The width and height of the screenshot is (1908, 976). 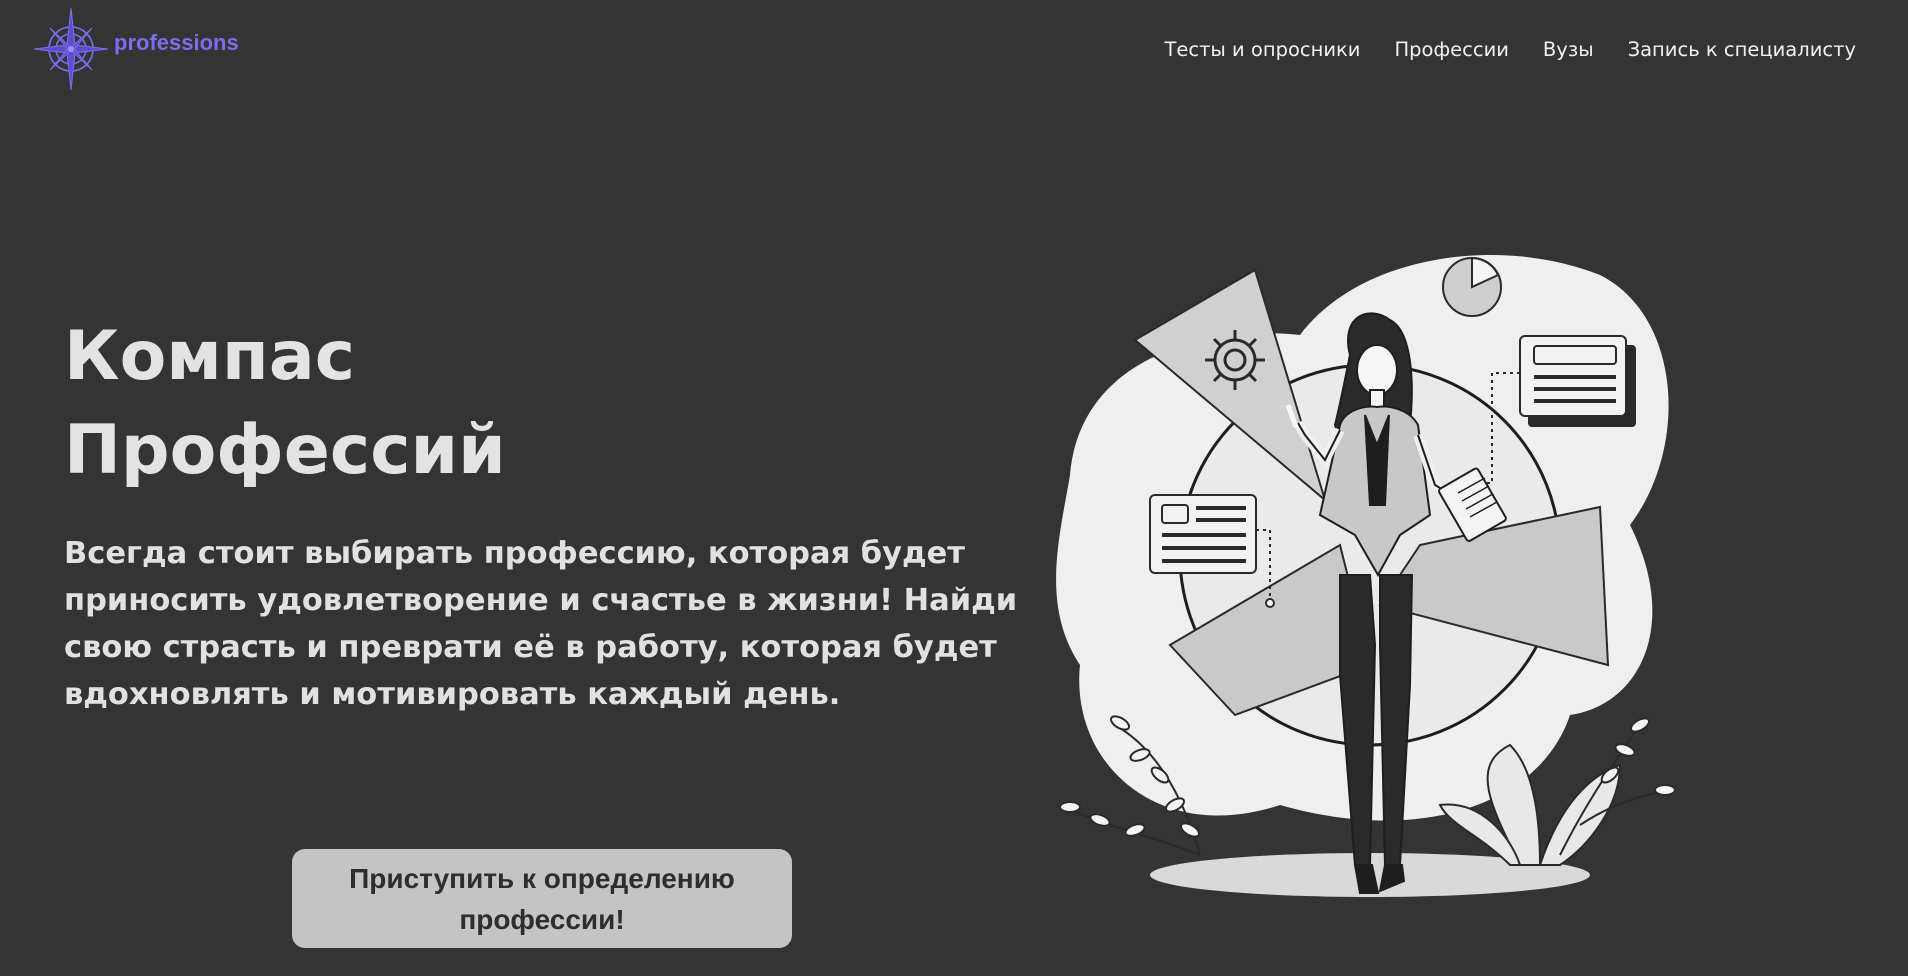 I want to click on nav-tests: Тесты и опросники, so click(x=1262, y=49).